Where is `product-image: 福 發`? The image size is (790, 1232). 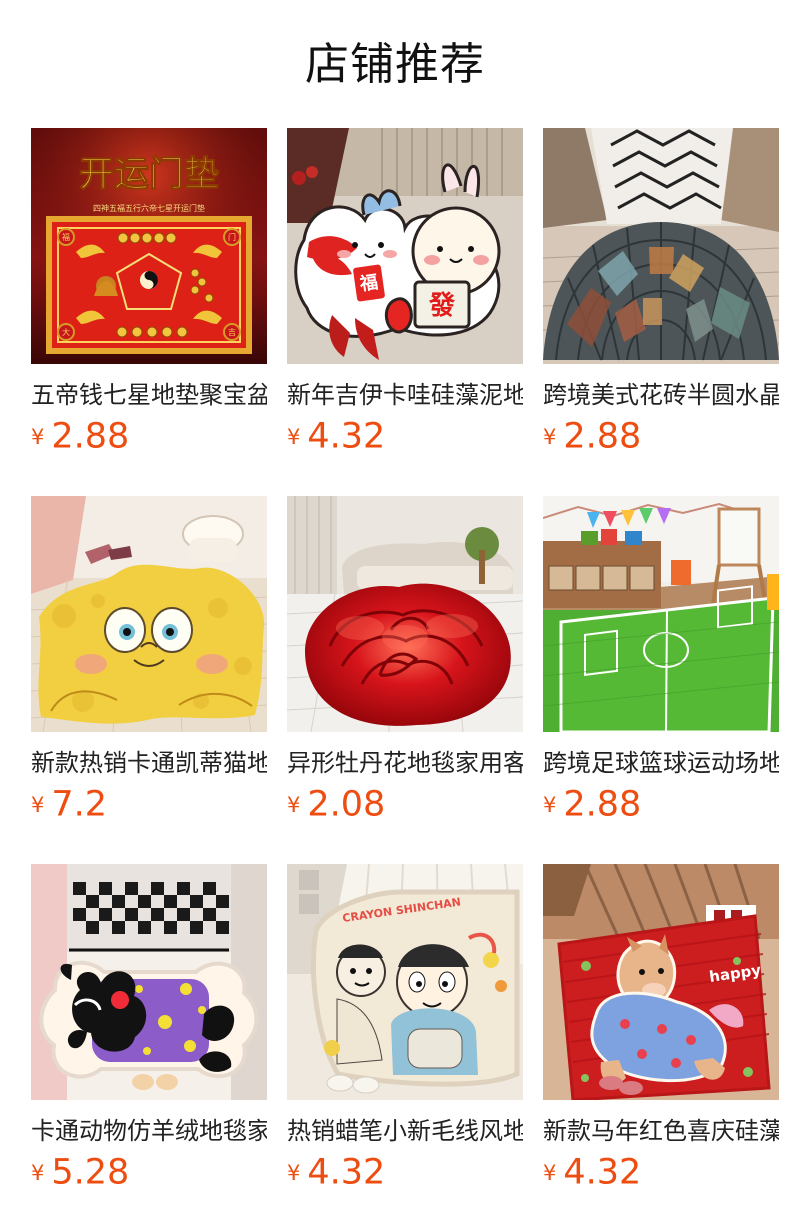
product-image: 福 發 is located at coordinates (405, 246).